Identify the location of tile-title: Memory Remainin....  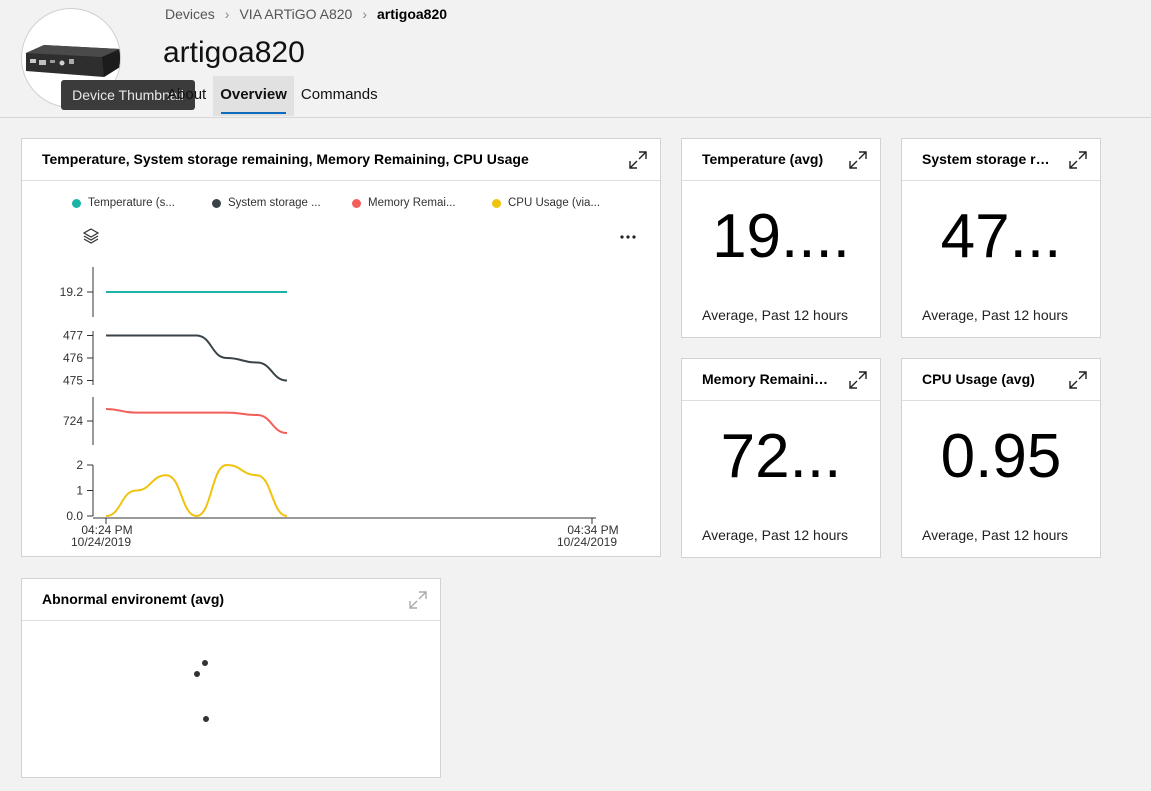
(767, 379).